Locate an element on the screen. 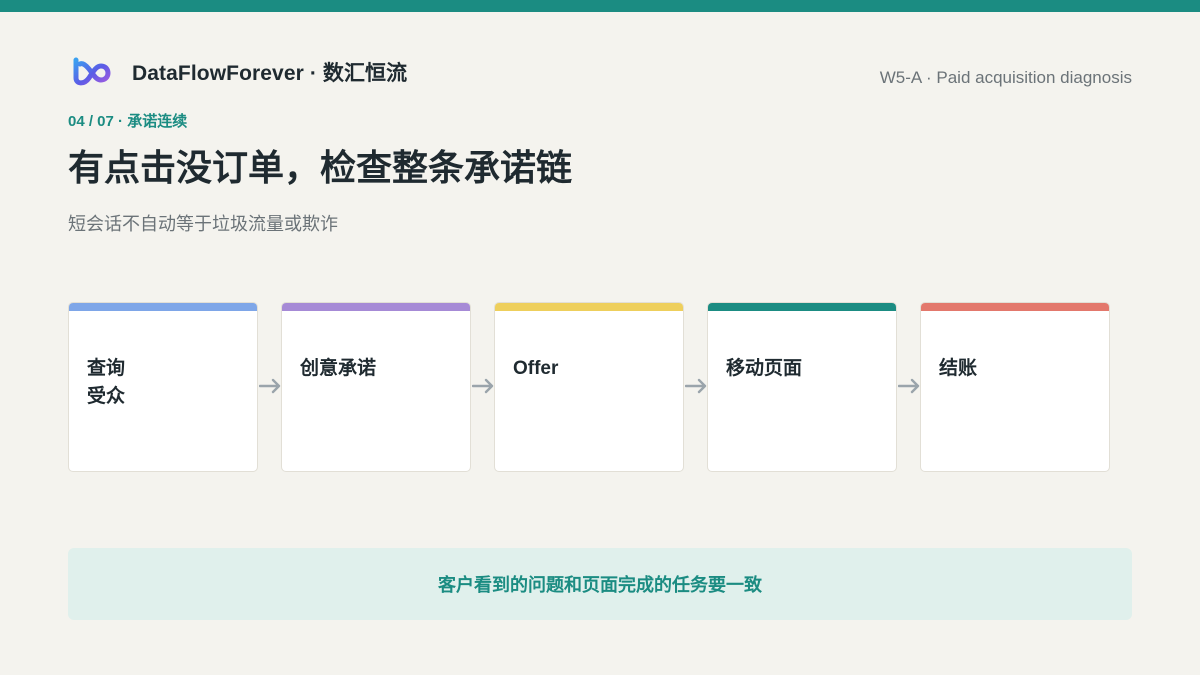 Image resolution: width=1200 pixels, height=675 pixels. section-tag: 04 / 07 · 承诺连续 is located at coordinates (128, 121).